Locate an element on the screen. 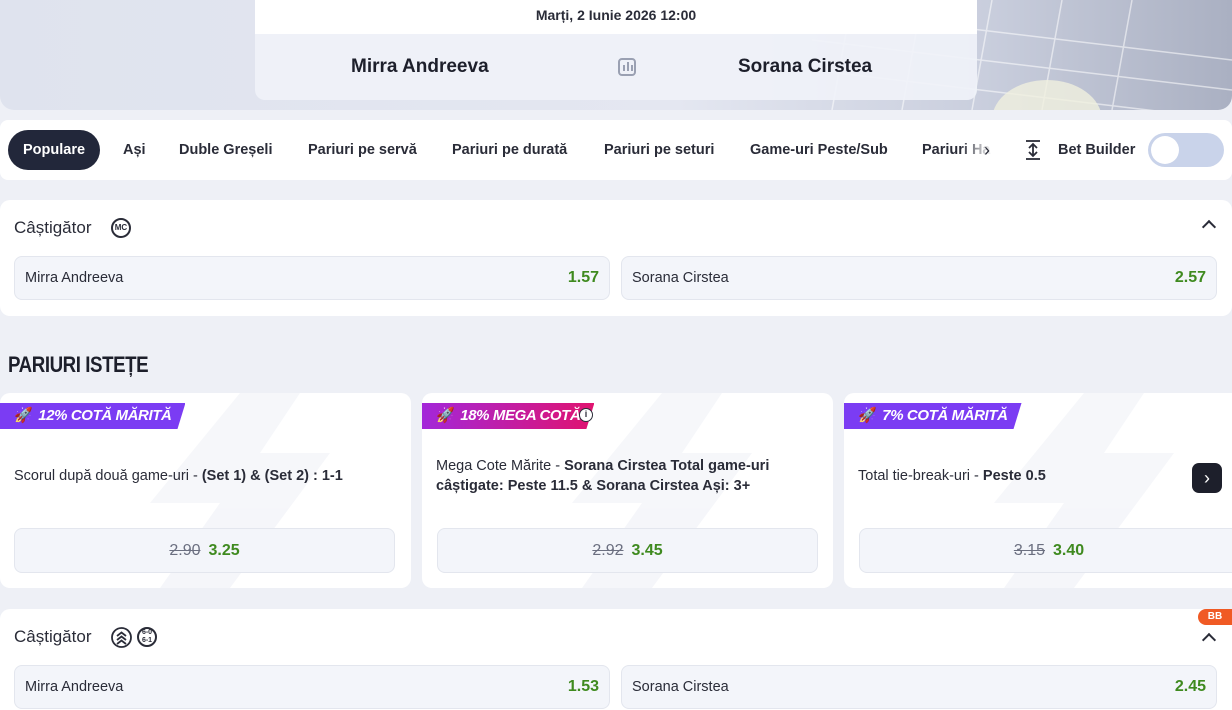  desc-selection: (Set 1) & (Set 2) : 1-1 is located at coordinates (272, 476).